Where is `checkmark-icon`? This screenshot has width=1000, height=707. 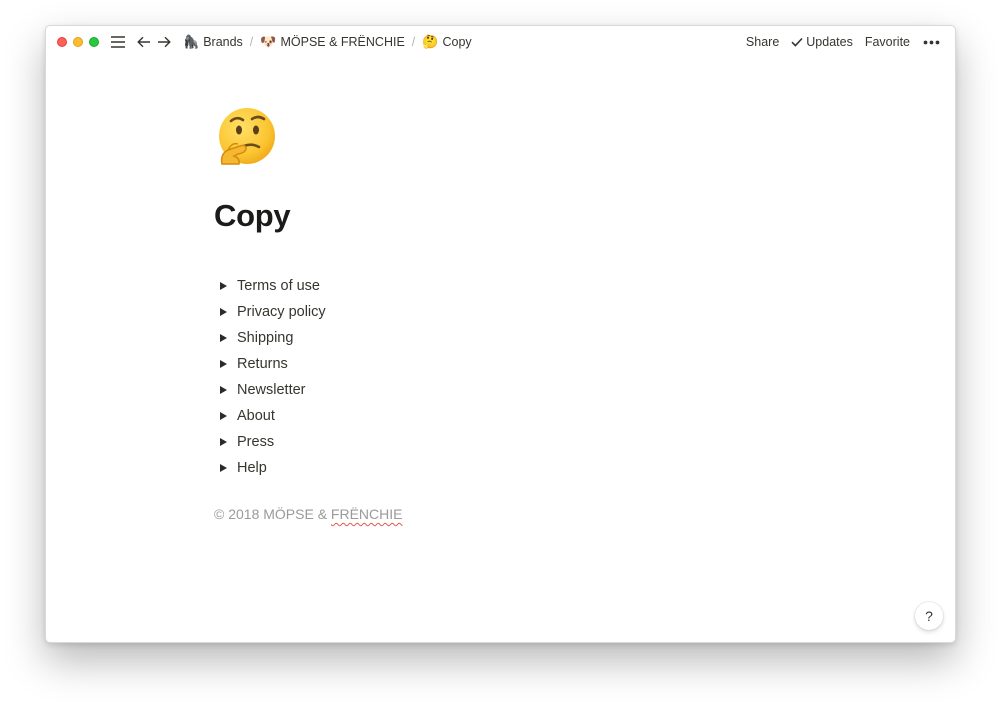
checkmark-icon is located at coordinates (797, 42).